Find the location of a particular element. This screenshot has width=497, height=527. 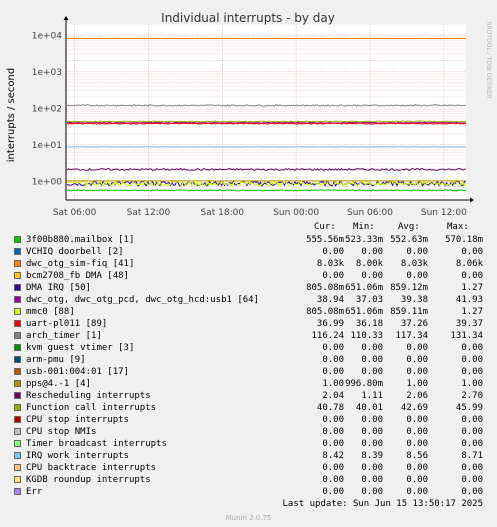

legend-row: usb-001:004:01 [17] 0.00 0.00 0.00 0.00 is located at coordinates (254, 372).